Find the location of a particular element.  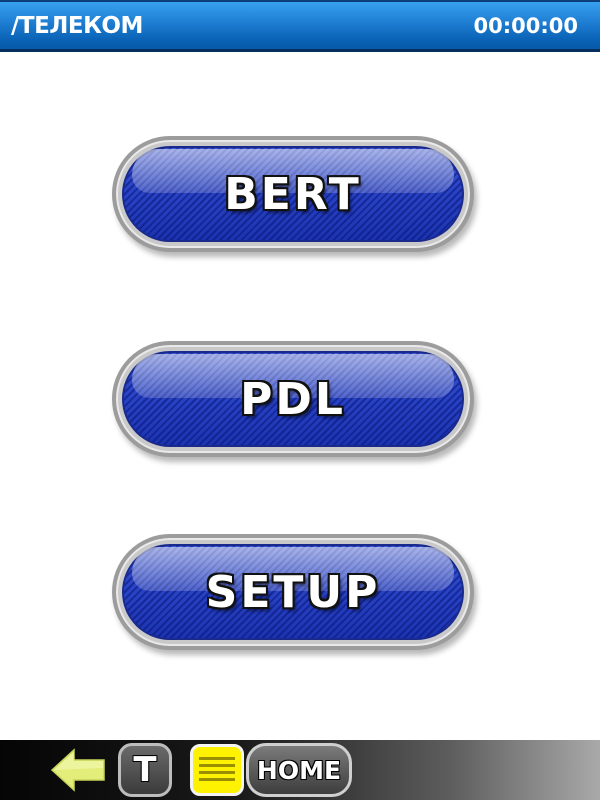

pdl-button: PDL is located at coordinates (293, 399).